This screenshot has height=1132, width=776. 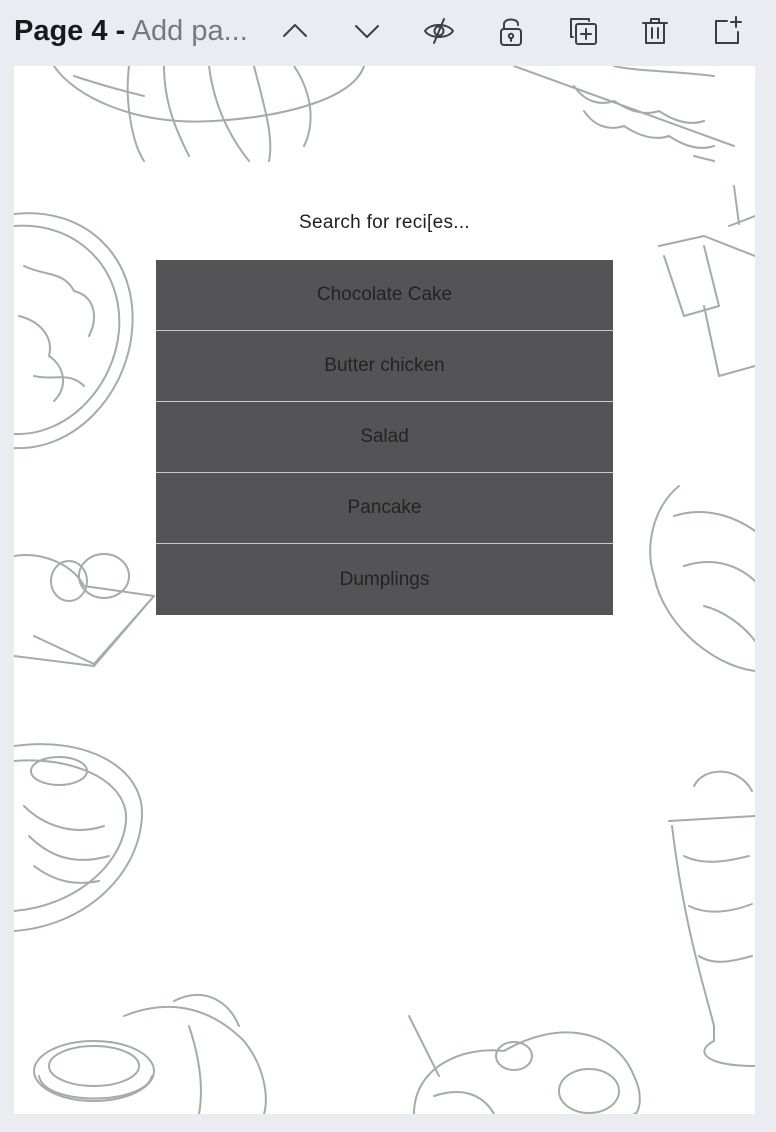 I want to click on move-page-down-button, so click(x=367, y=31).